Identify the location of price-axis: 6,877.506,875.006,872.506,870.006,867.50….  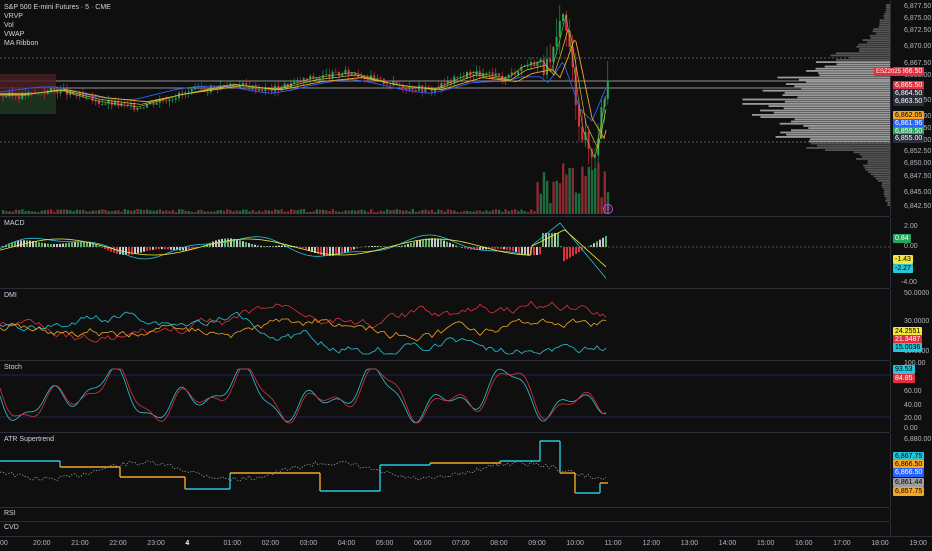
(911, 108).